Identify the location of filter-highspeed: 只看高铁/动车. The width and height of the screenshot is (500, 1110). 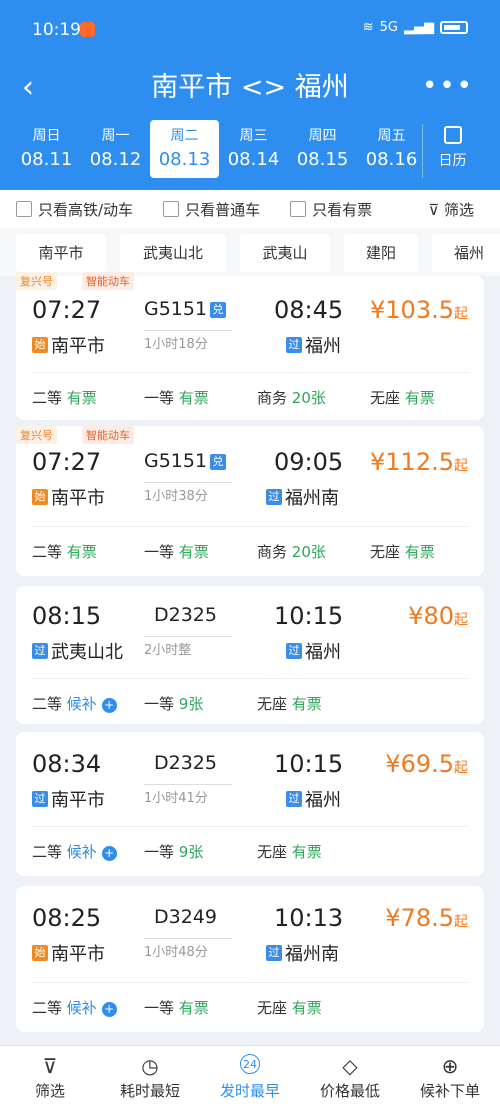
(74, 209).